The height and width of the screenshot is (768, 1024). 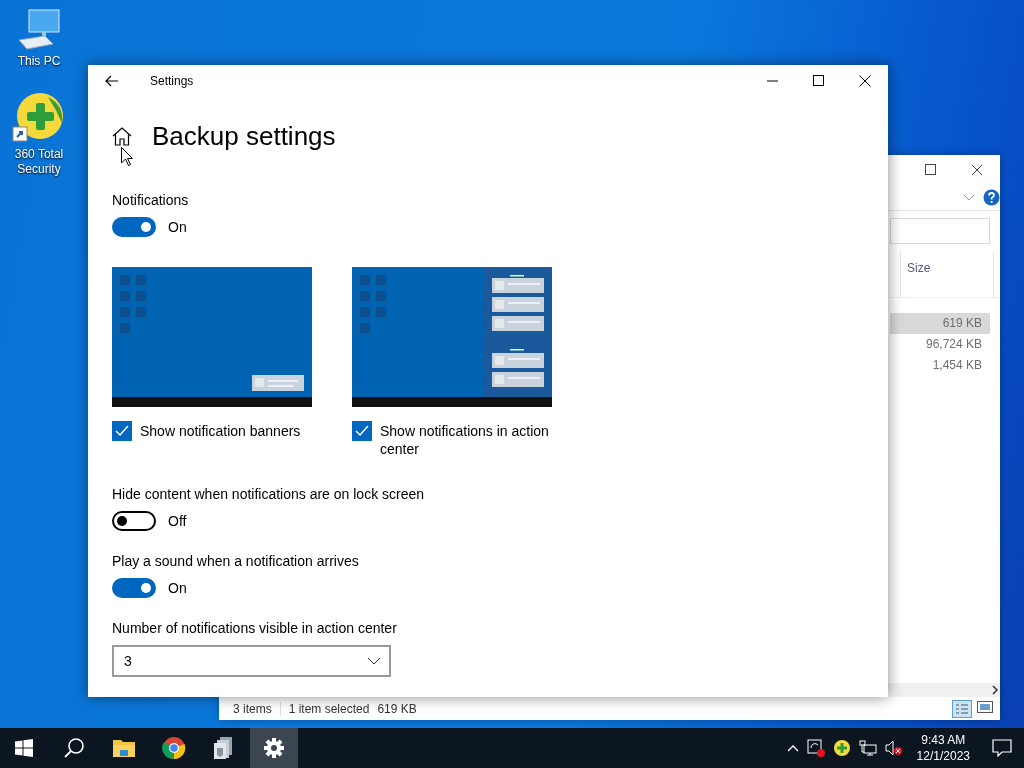 What do you see at coordinates (122, 136) in the screenshot?
I see `home-icon` at bounding box center [122, 136].